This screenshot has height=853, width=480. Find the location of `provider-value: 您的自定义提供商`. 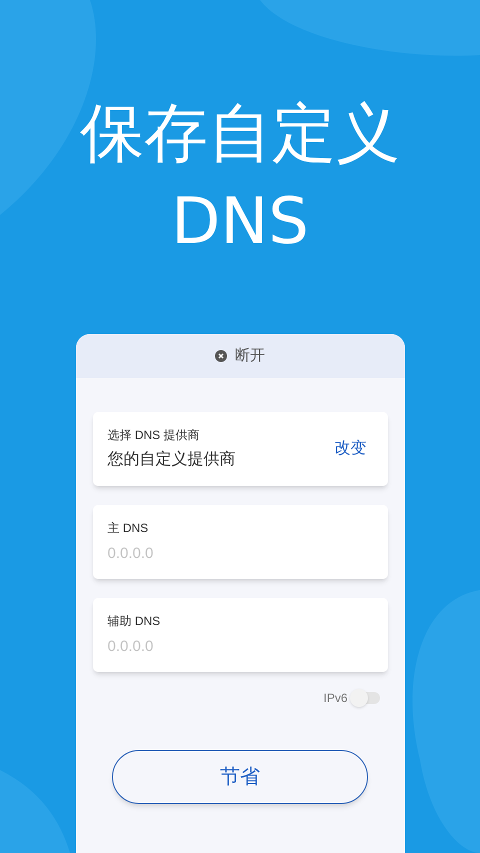

provider-value: 您的自定义提供商 is located at coordinates (172, 460).